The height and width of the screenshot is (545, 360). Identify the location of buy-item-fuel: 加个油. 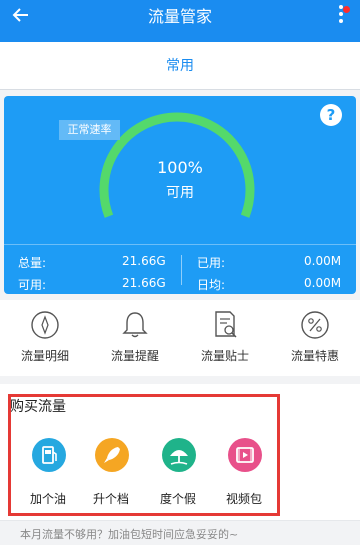
(48, 473).